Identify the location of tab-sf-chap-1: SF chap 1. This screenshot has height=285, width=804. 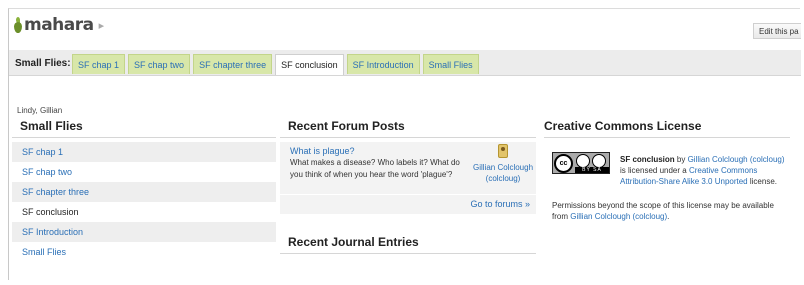
(99, 64).